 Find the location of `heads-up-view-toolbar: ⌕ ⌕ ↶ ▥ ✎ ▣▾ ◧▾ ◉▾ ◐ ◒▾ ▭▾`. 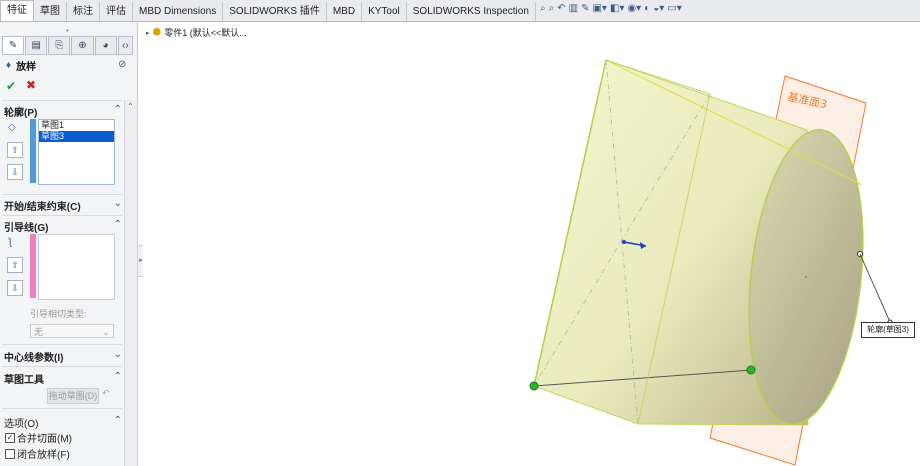

heads-up-view-toolbar: ⌕ ⌕ ↶ ▥ ✎ ▣▾ ◧▾ ◉▾ ◐ ◒▾ ▭▾ is located at coordinates (611, 8).